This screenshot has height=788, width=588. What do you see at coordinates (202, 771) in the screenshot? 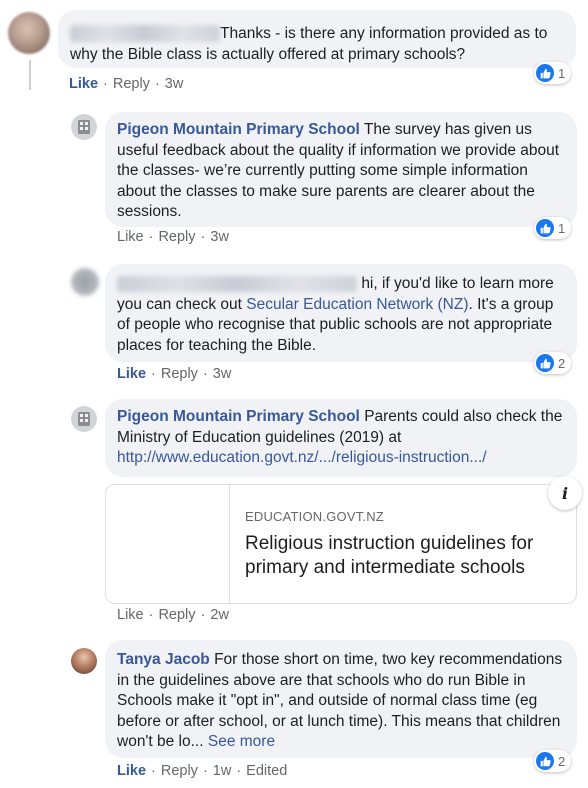
I see `comment-actions: Like · Reply · 1w · Edited` at bounding box center [202, 771].